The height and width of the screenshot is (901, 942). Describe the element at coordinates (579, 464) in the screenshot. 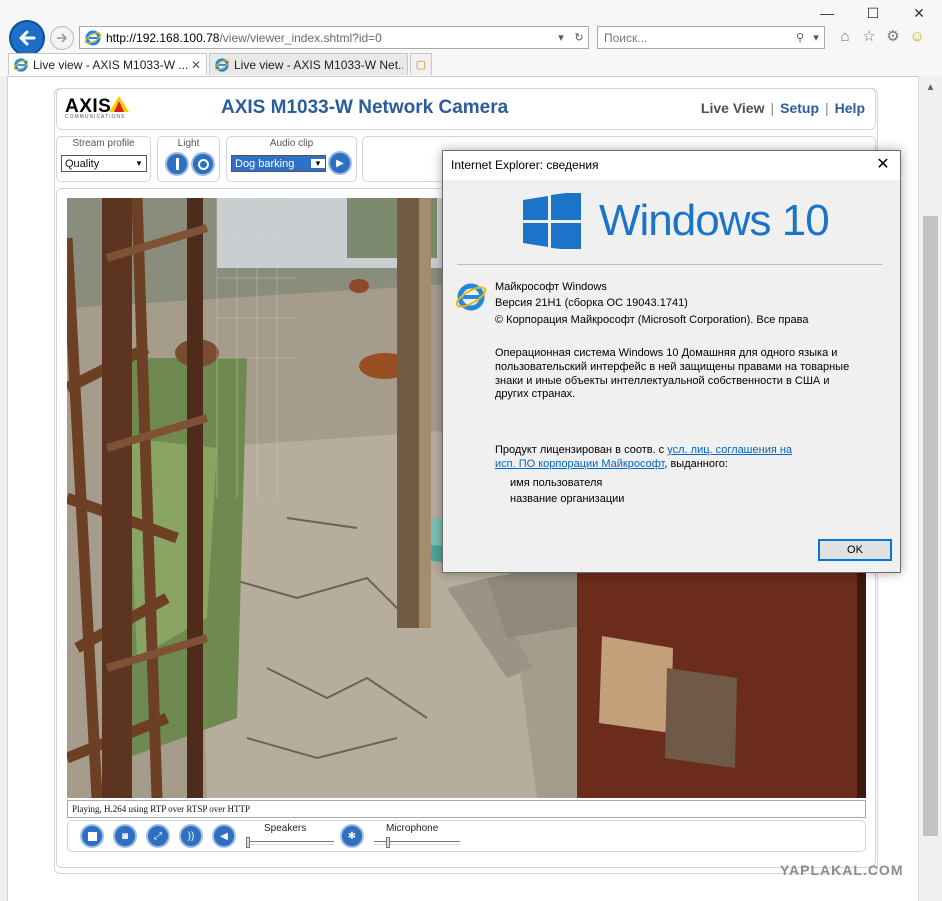

I see `license-terms-link-cont: исп. ПО корпорации Майкрософт` at that location.